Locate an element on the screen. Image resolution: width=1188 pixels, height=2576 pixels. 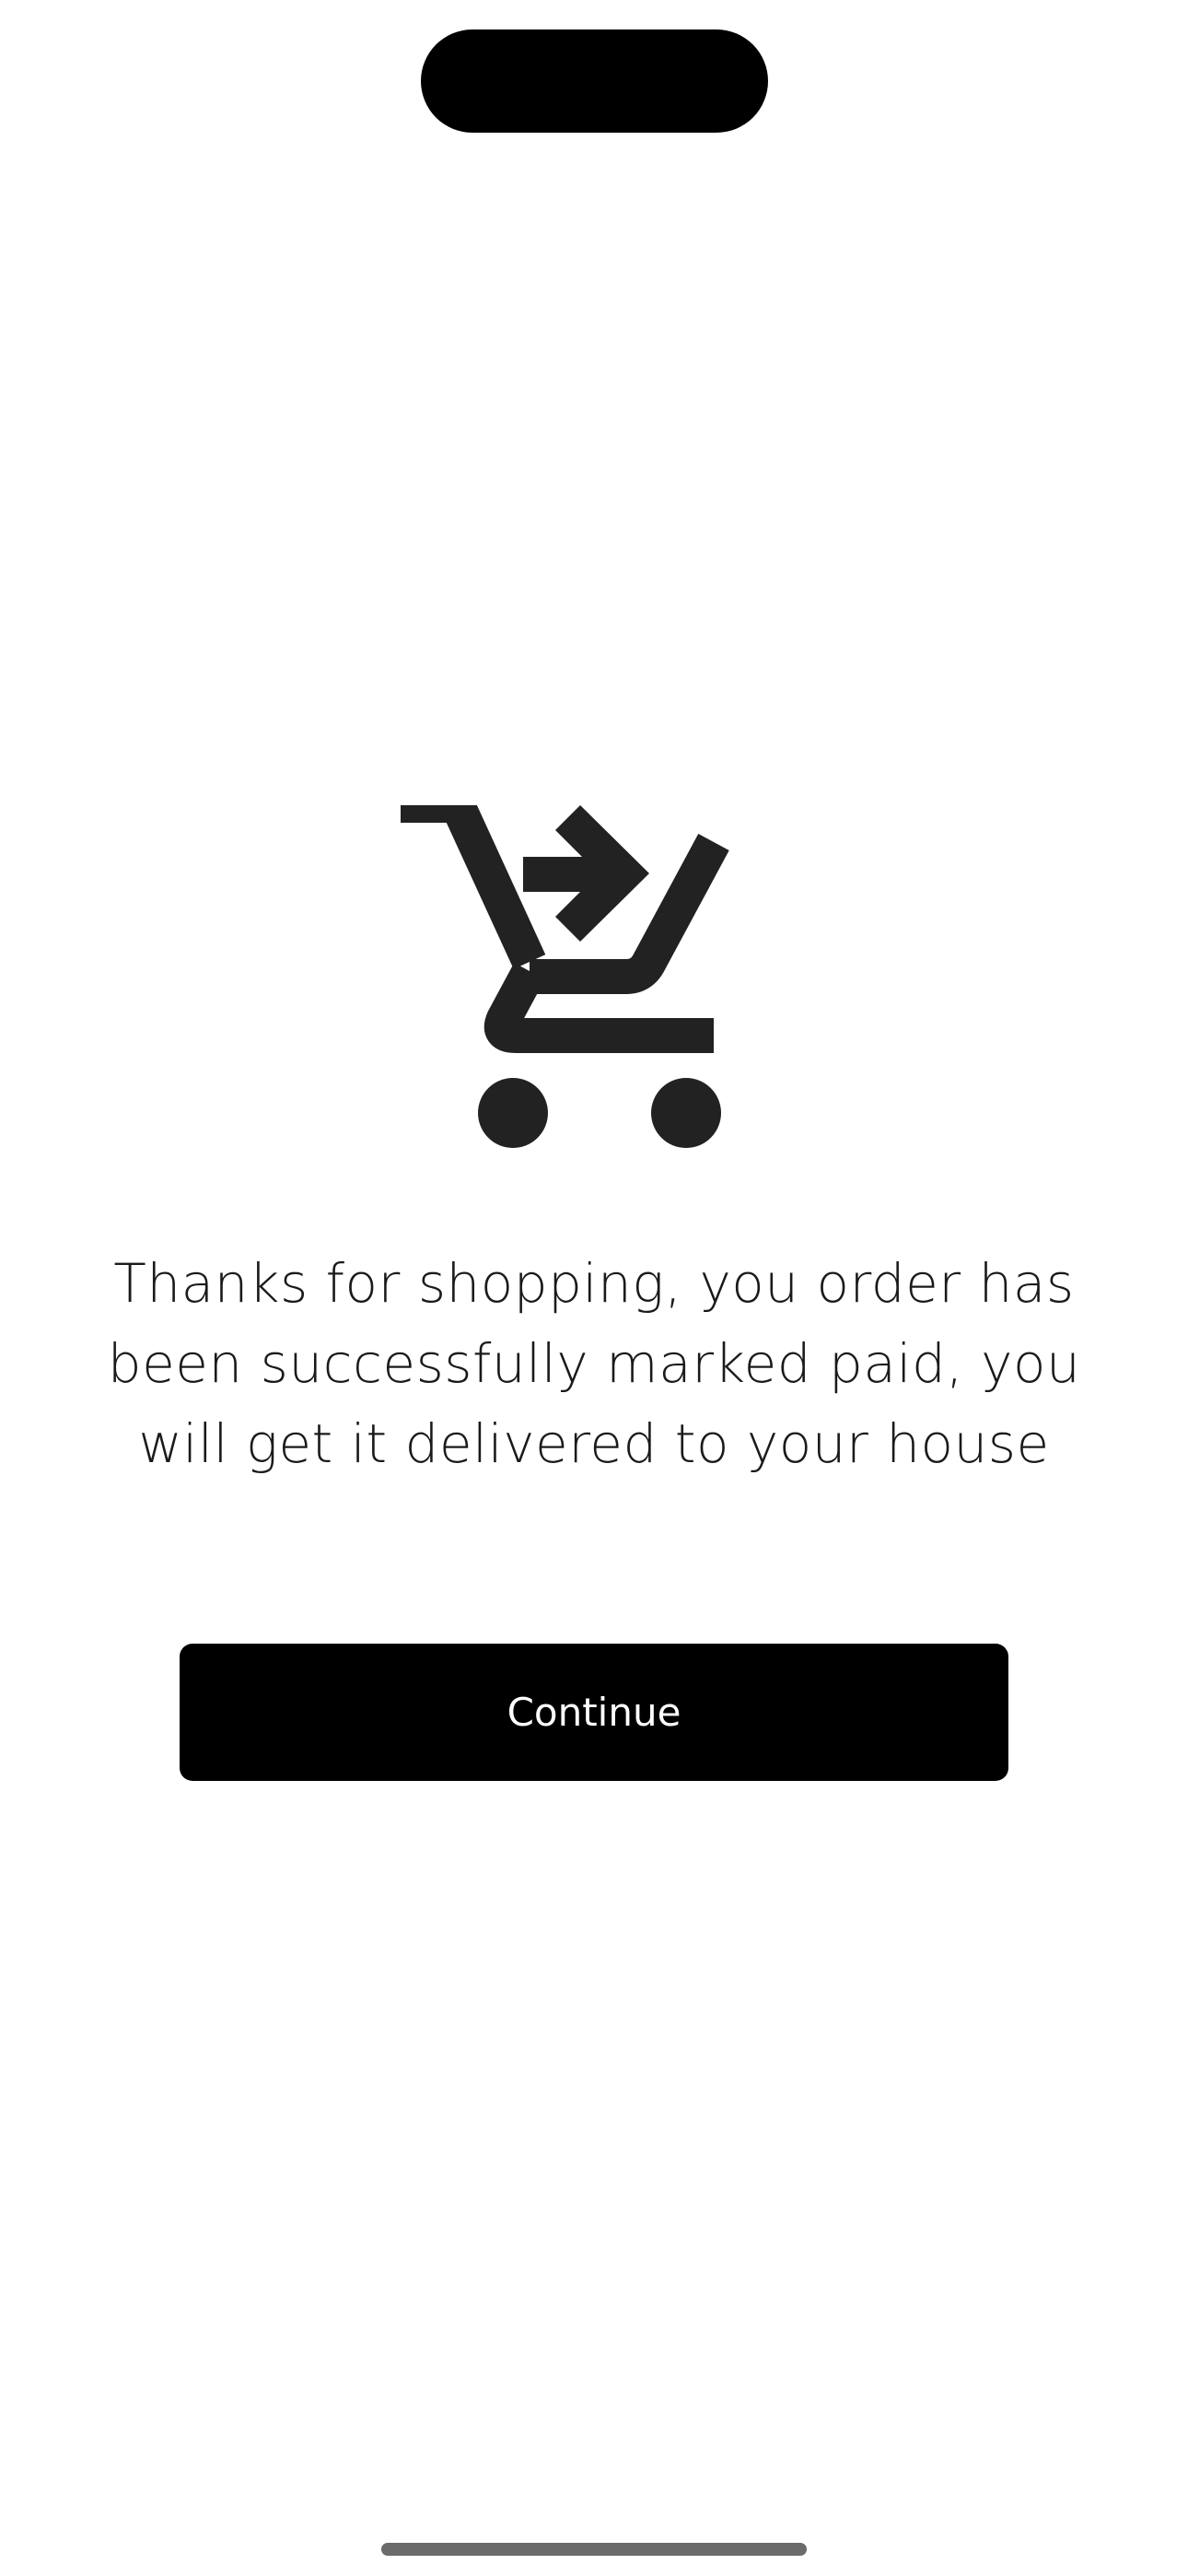
continue-button: Continue is located at coordinates (594, 1712).